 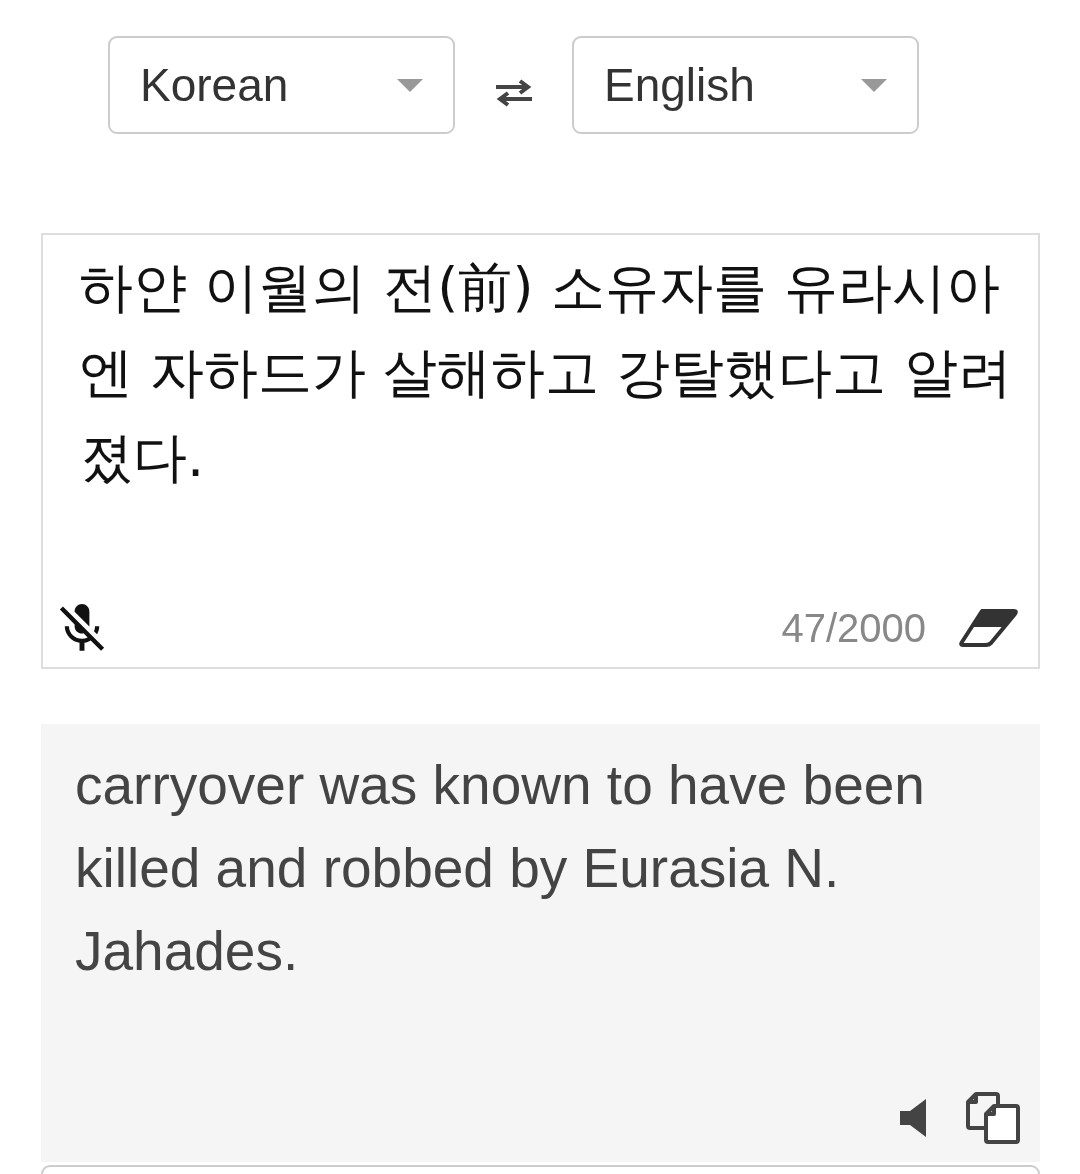 I want to click on target-language-dropdown: English, so click(x=745, y=85).